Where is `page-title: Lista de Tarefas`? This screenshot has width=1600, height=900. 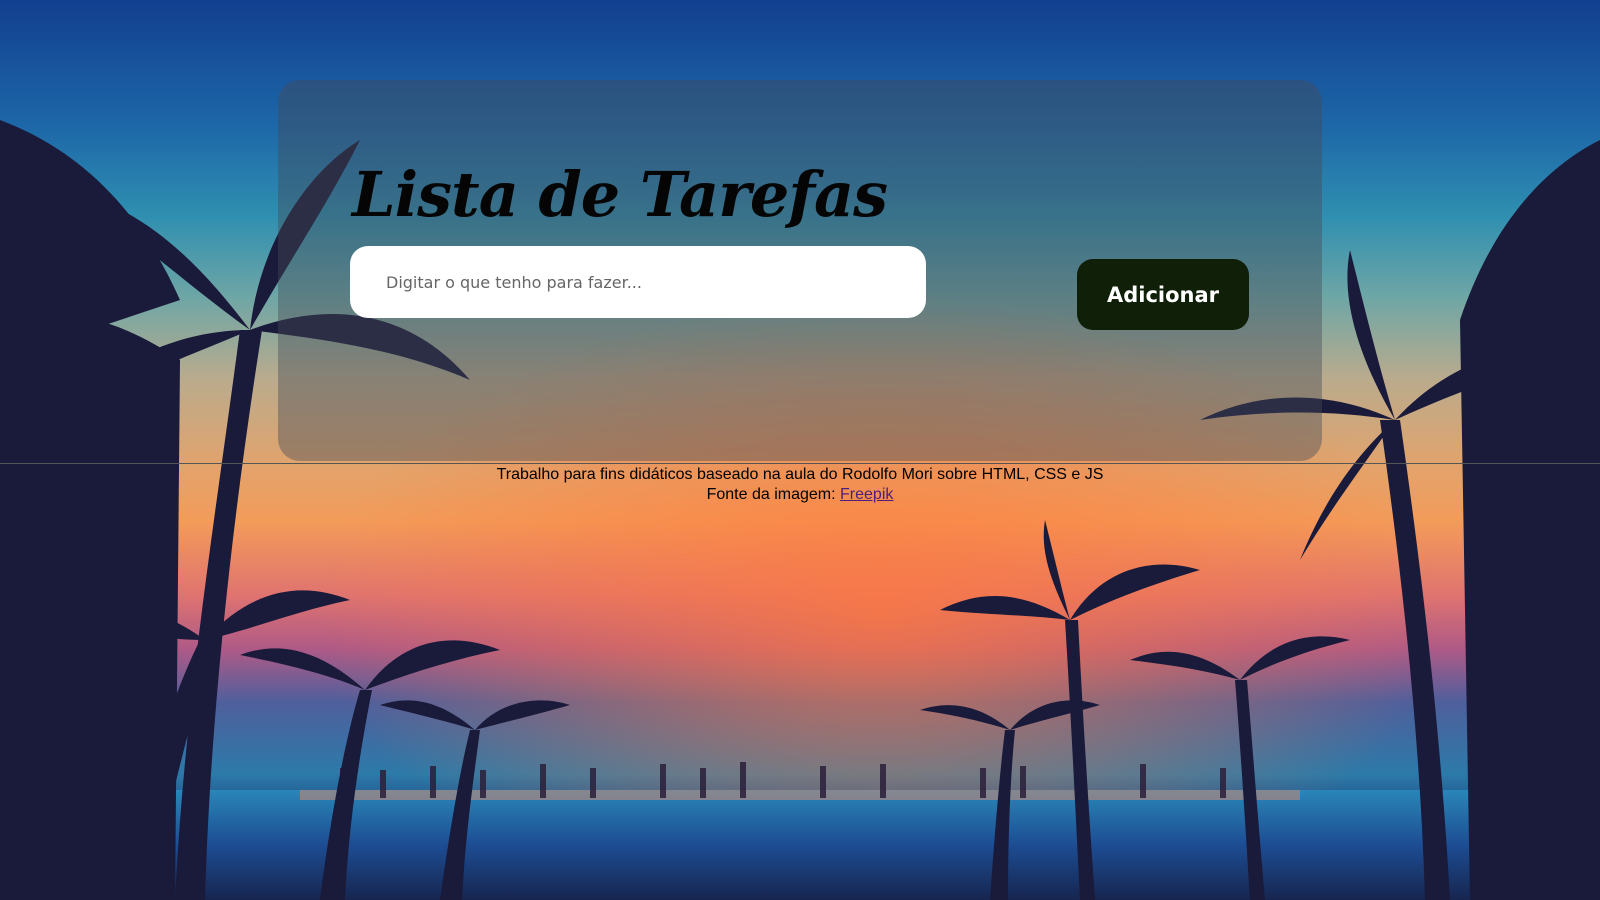 page-title: Lista de Tarefas is located at coordinates (620, 194).